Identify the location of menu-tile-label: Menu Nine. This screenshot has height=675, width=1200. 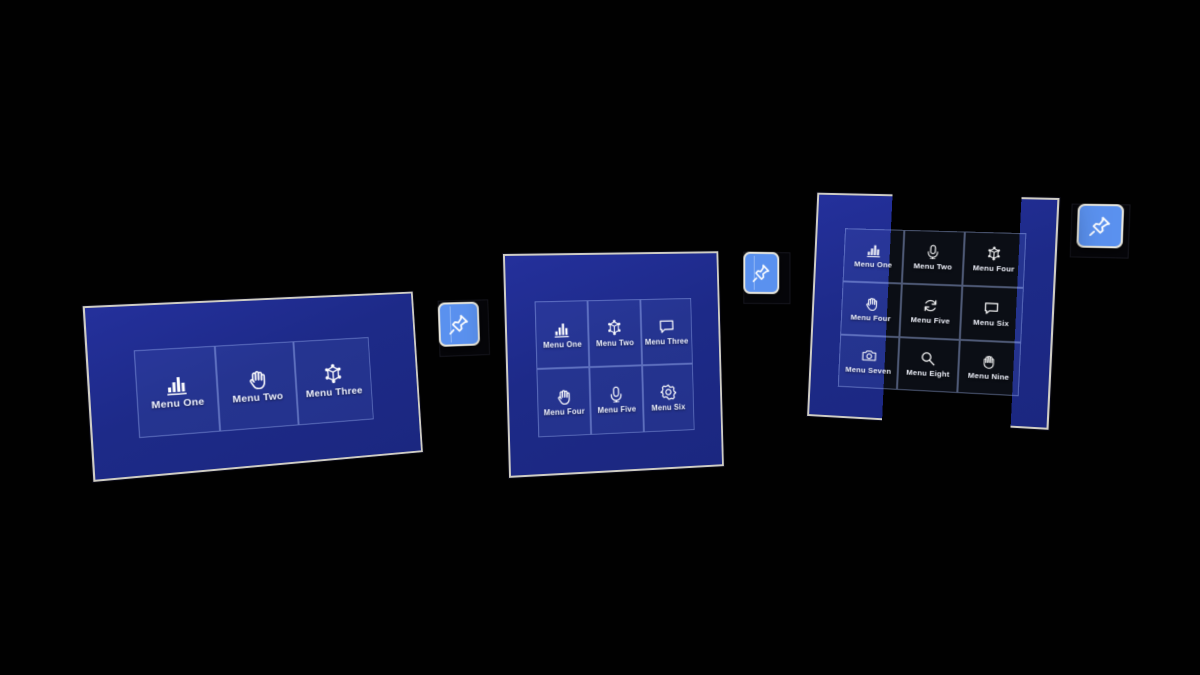
(988, 377).